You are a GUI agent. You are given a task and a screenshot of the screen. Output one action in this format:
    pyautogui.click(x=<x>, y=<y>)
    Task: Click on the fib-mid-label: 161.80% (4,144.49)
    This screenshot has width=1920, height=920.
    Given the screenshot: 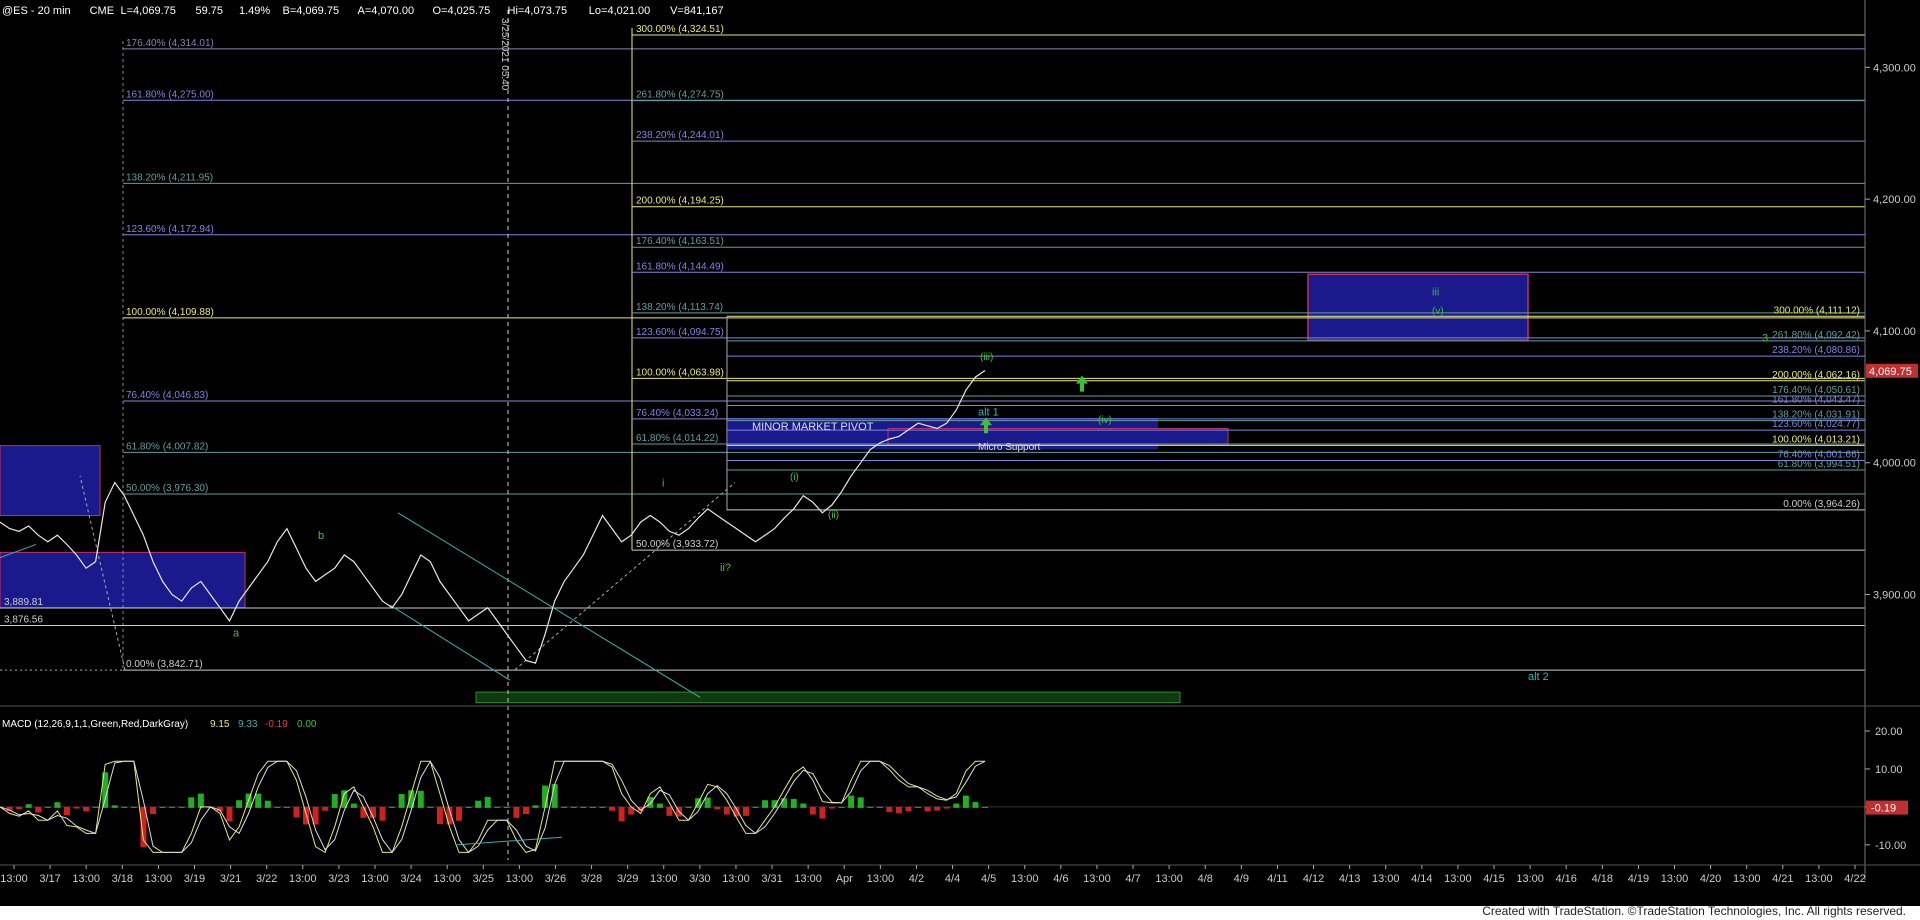 What is the action you would take?
    pyautogui.click(x=680, y=266)
    